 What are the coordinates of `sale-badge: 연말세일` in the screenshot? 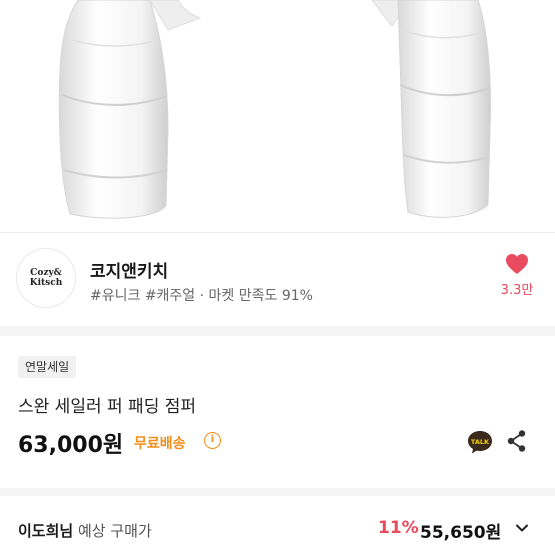 It's located at (47, 367).